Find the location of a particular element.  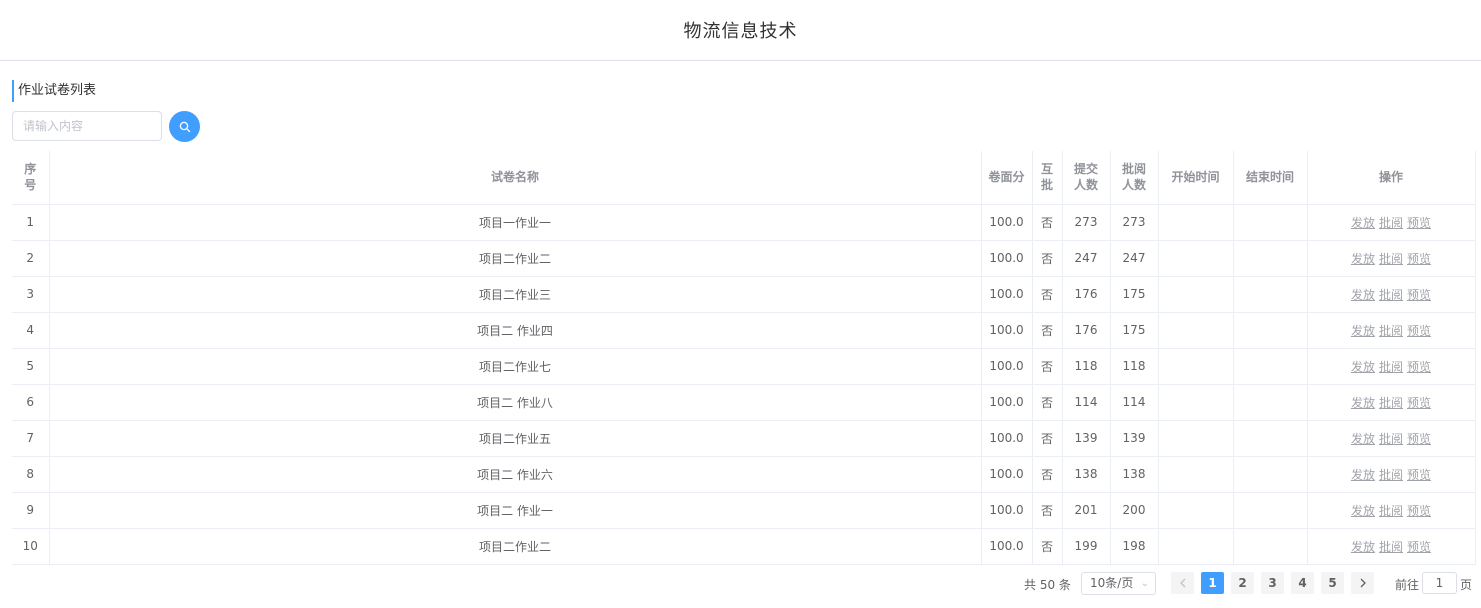

table-row: 5 项目二作业七 100.0 否 118 118 发放 批阅 预览 is located at coordinates (744, 366).